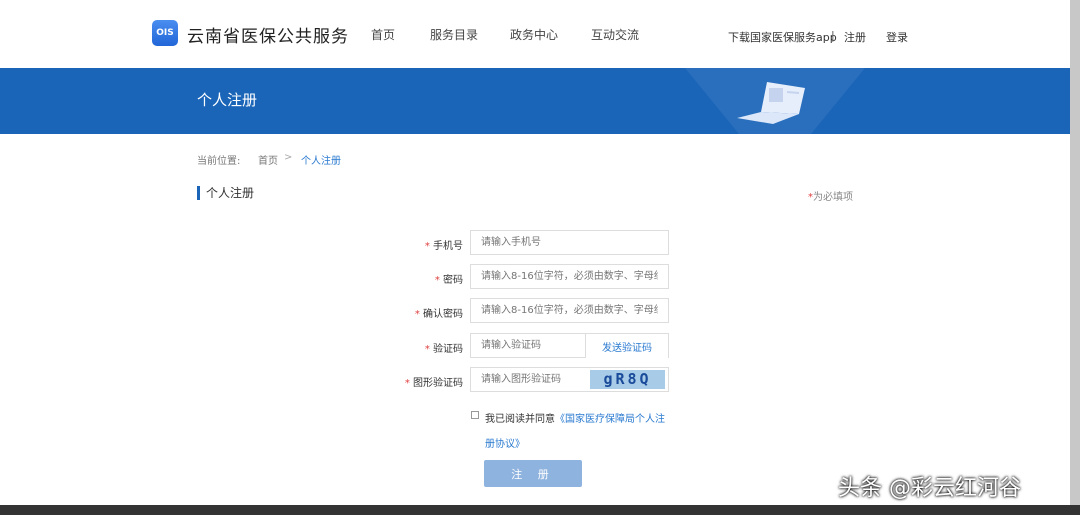 This screenshot has height=515, width=1080. Describe the element at coordinates (433, 383) in the screenshot. I see `captcha-label: * 图形验证码` at that location.